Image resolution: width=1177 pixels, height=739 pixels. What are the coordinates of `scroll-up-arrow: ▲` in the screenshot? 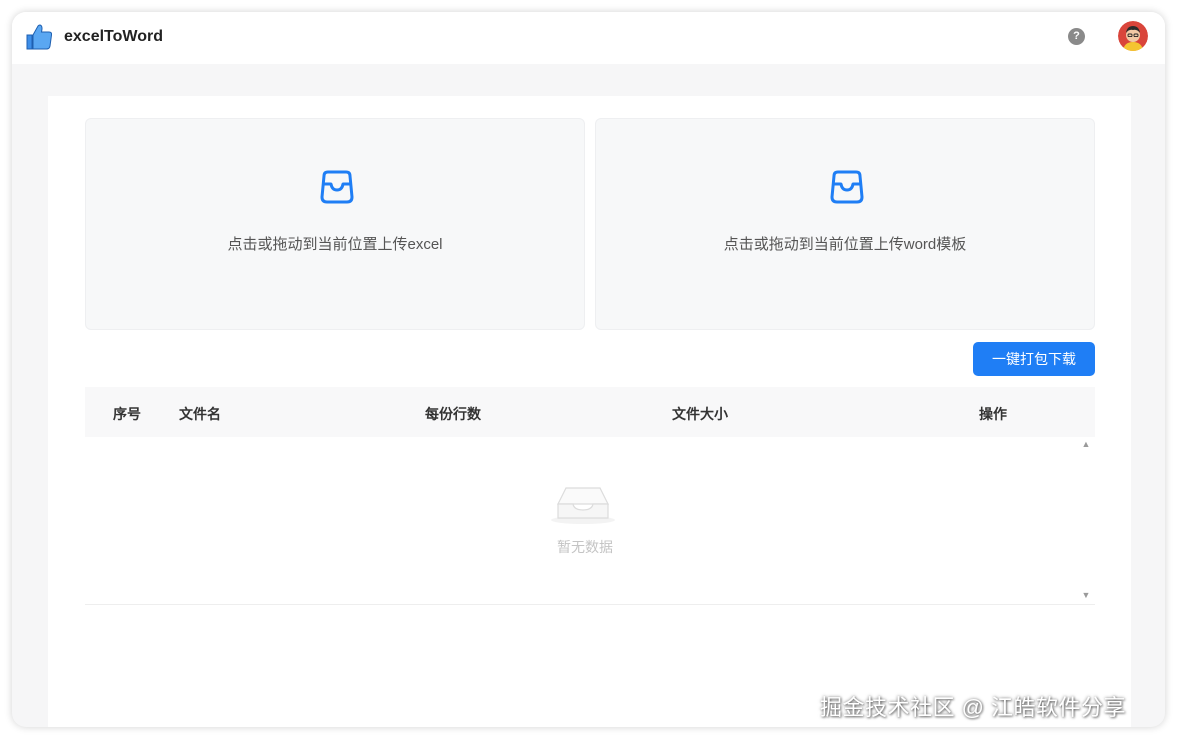 It's located at (1086, 444).